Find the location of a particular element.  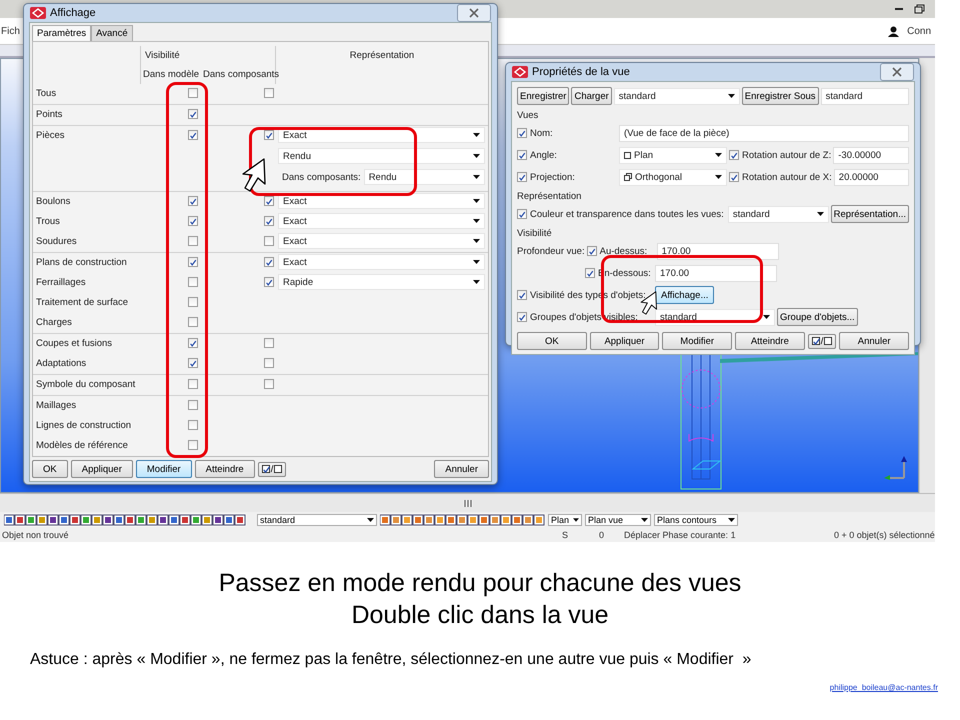

column-header: Représentation is located at coordinates (382, 56).